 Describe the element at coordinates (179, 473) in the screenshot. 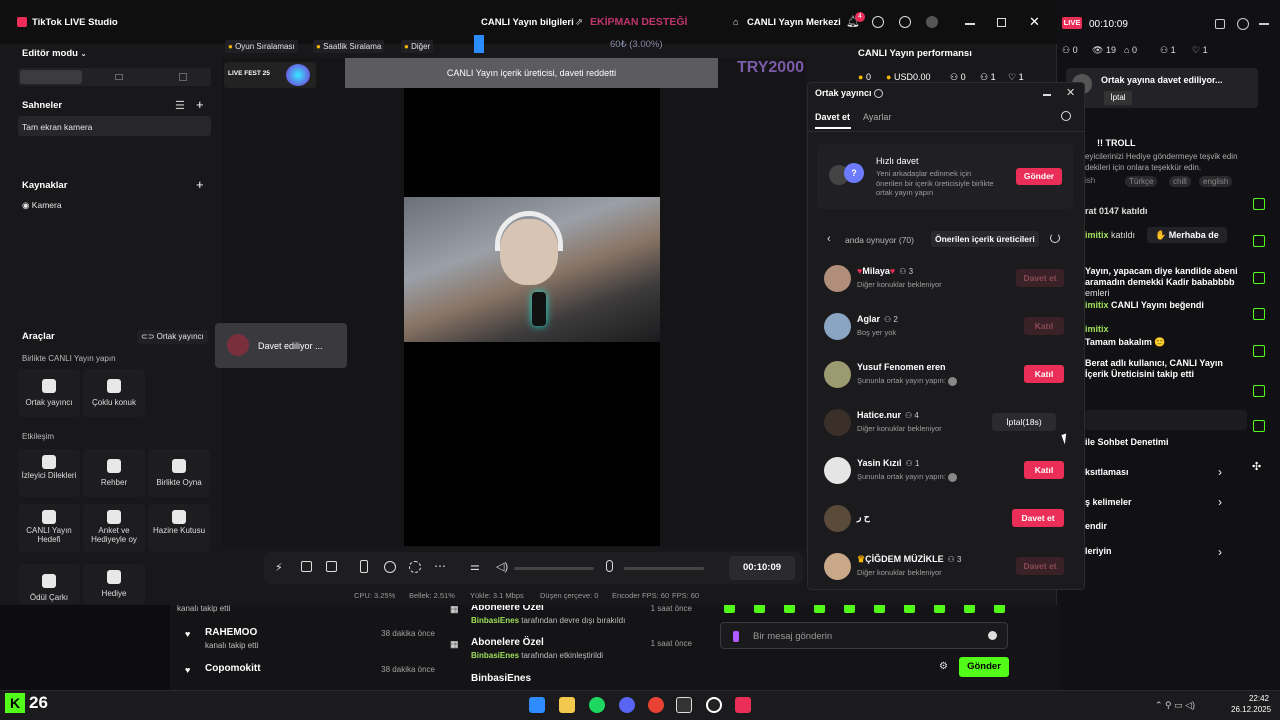

I see `tool-play-together: Birlikte Oyna` at that location.